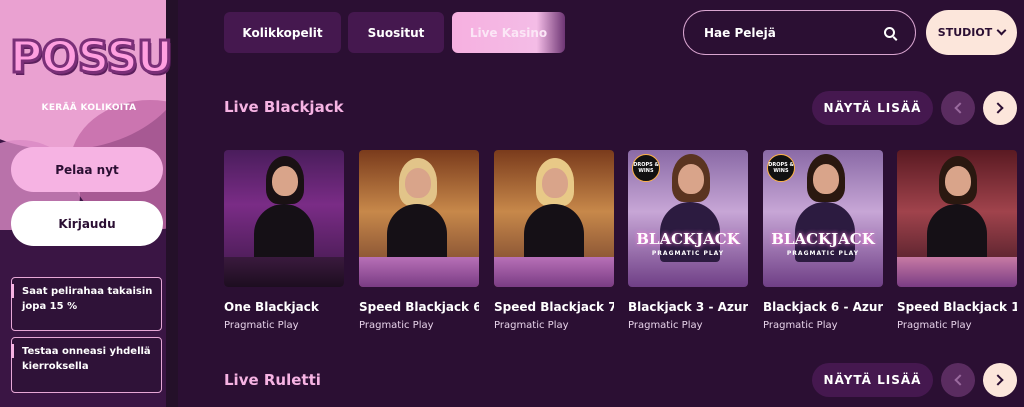  Describe the element at coordinates (284, 107) in the screenshot. I see `section-title-live-blackjack: Live Blackjack` at that location.